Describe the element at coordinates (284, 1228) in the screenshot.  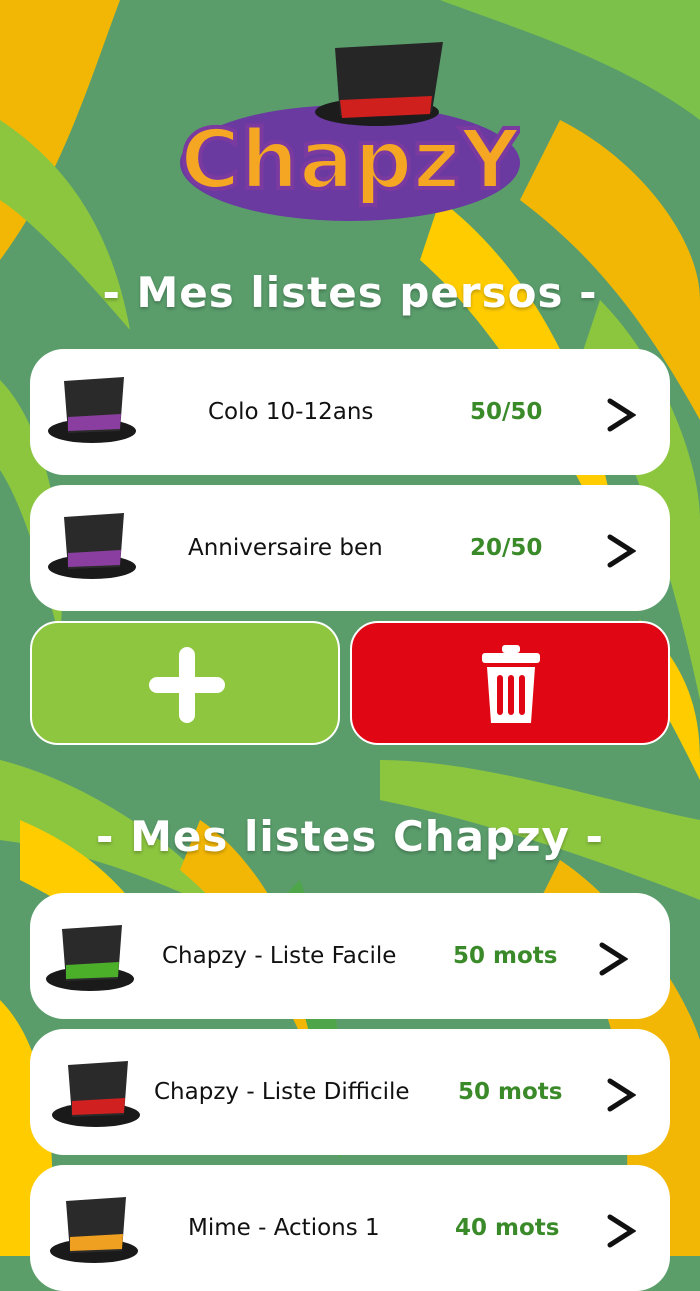
I see `list-name: Mime - Actions 1` at that location.